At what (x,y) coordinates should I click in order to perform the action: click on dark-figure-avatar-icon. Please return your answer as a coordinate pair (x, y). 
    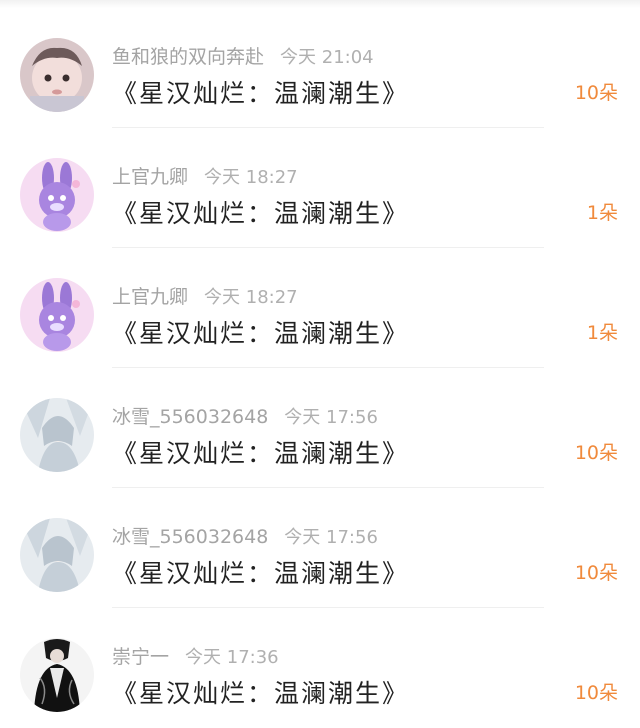
    Looking at the image, I should click on (57, 675).